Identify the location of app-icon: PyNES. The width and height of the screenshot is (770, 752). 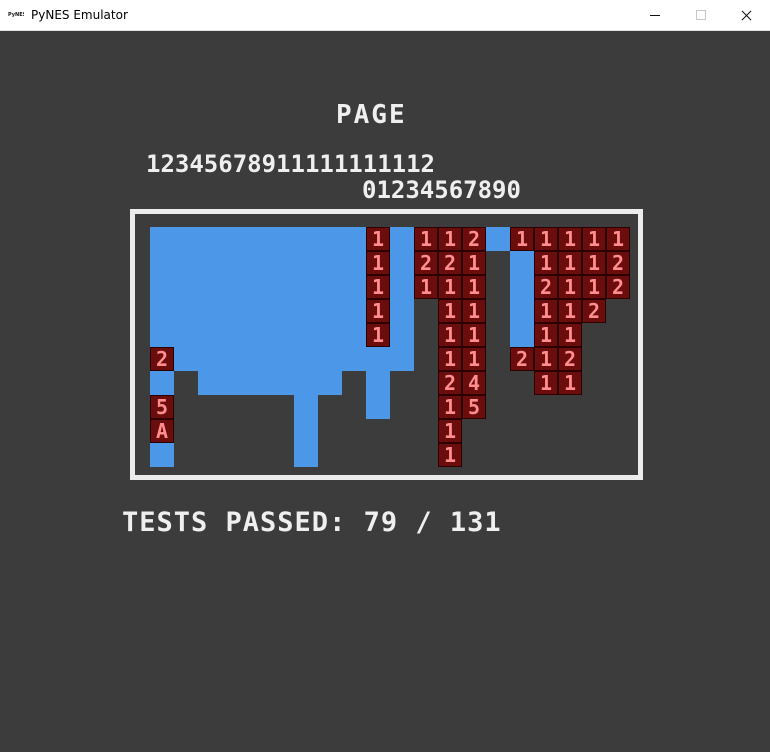
(16, 15).